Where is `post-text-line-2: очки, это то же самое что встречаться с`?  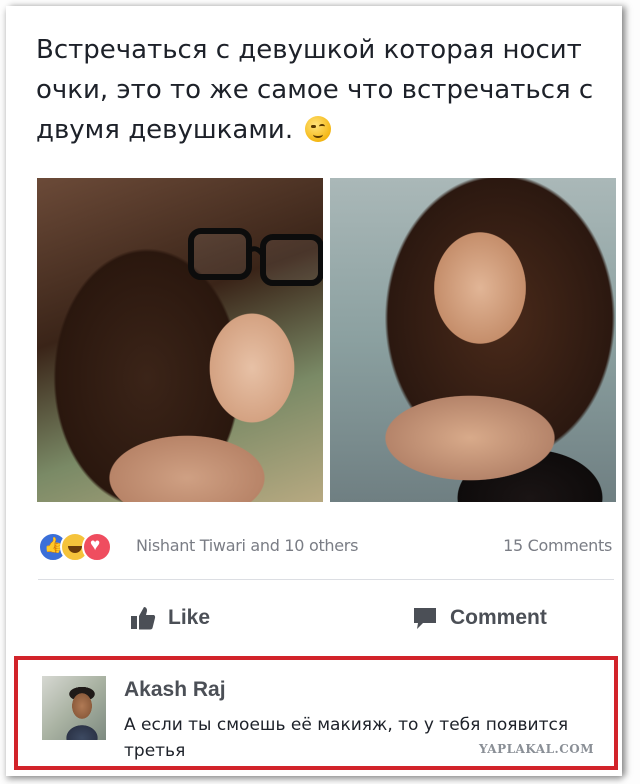 post-text-line-2: очки, это то же самое что встречаться с is located at coordinates (315, 90).